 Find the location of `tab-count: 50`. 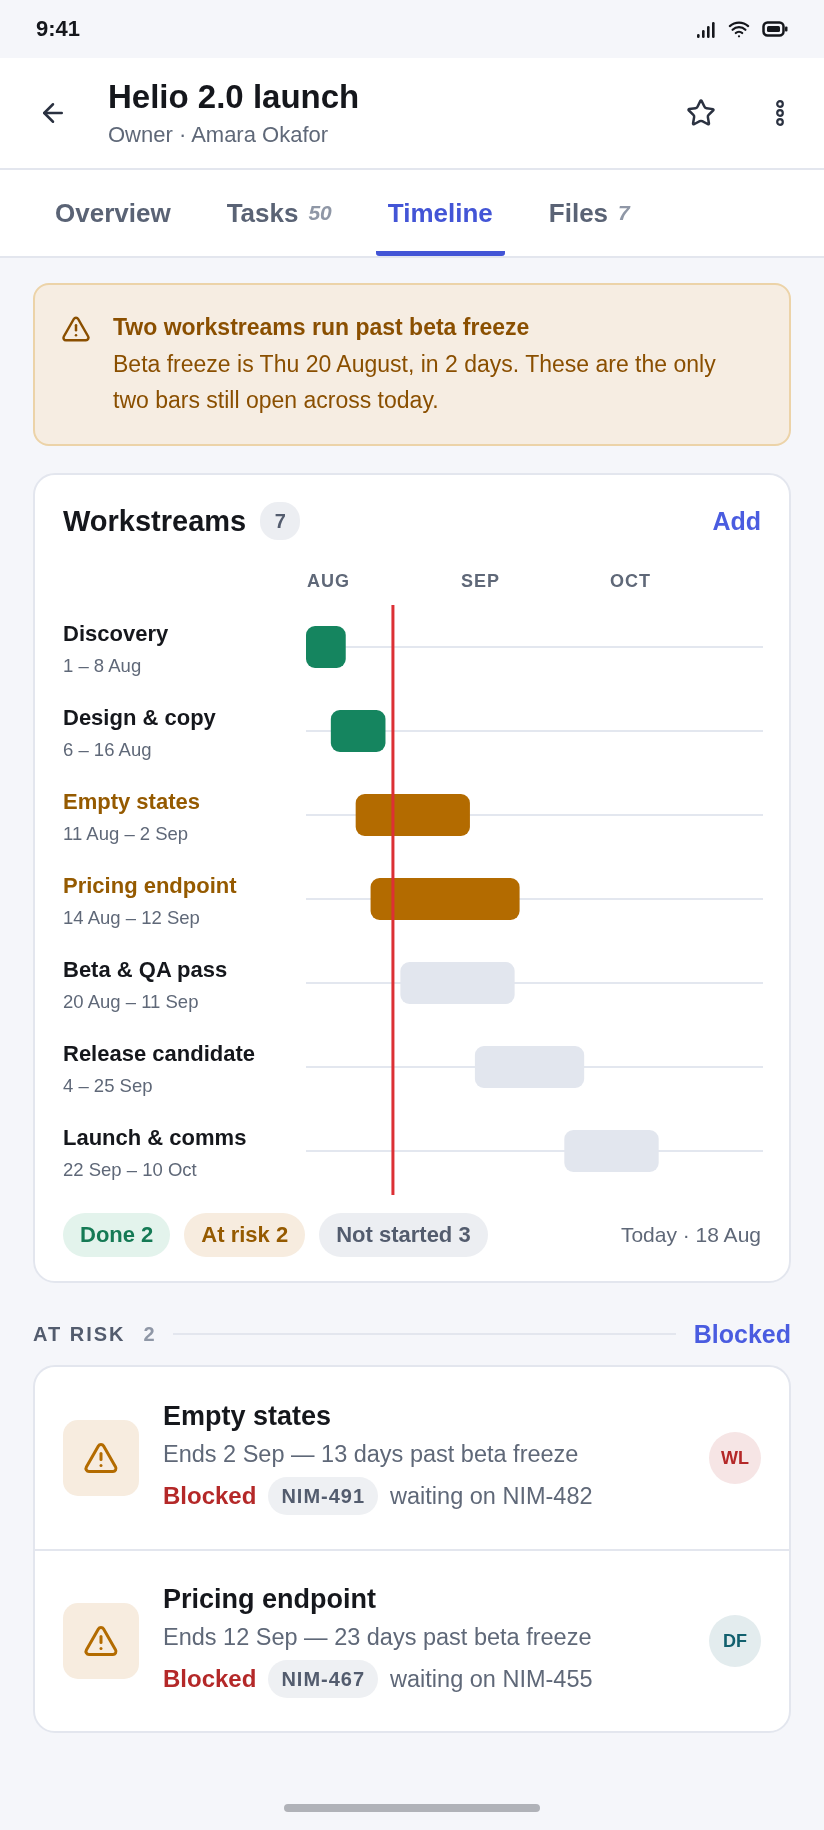

tab-count: 50 is located at coordinates (320, 213).